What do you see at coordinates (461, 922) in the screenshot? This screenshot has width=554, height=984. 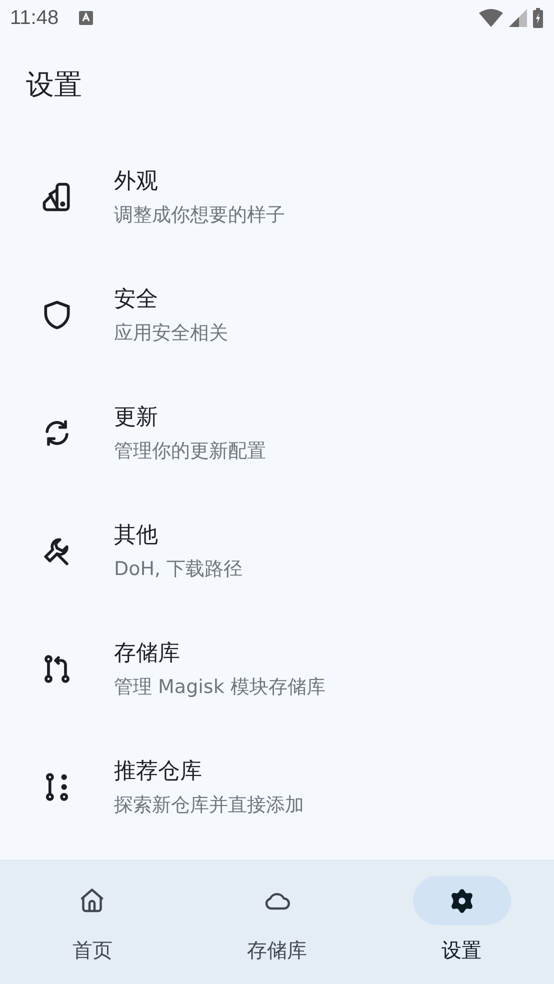 I see `nav-tab: 设置` at bounding box center [461, 922].